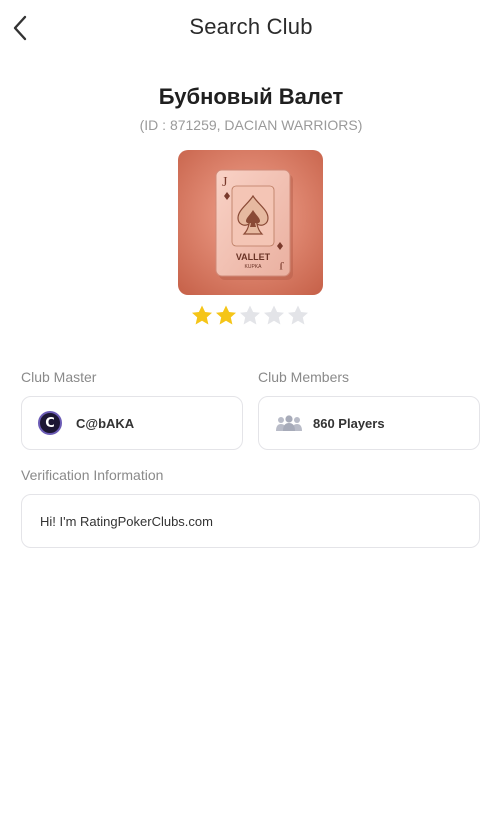  Describe the element at coordinates (126, 521) in the screenshot. I see `verification-text: Hi! I'm RatingPokerClubs.com` at that location.